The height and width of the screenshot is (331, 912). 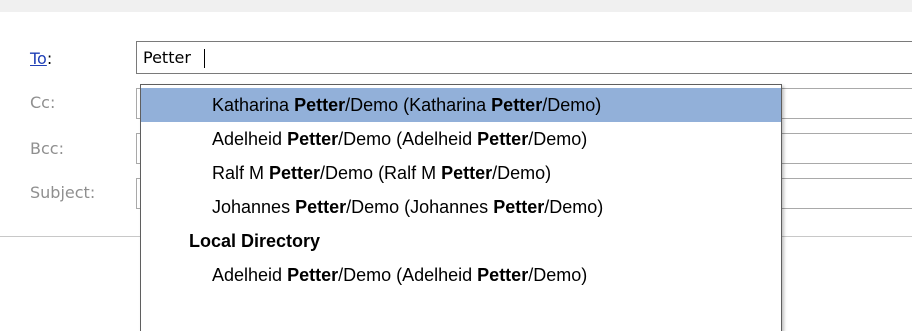 What do you see at coordinates (47, 148) in the screenshot?
I see `bcc-label: Bcc:` at bounding box center [47, 148].